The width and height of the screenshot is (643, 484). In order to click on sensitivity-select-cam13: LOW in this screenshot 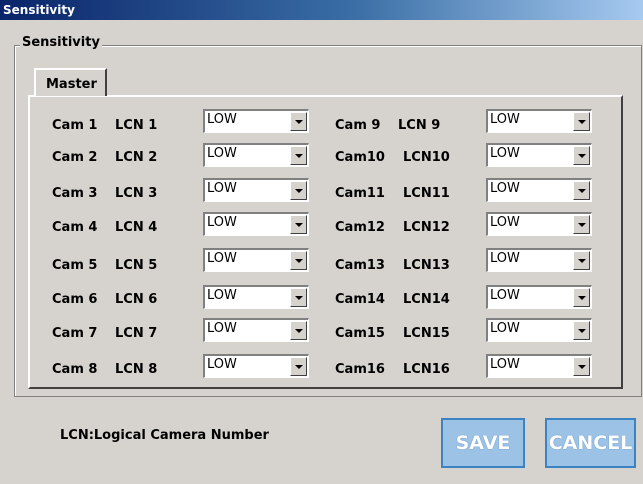, I will do `click(539, 260)`.